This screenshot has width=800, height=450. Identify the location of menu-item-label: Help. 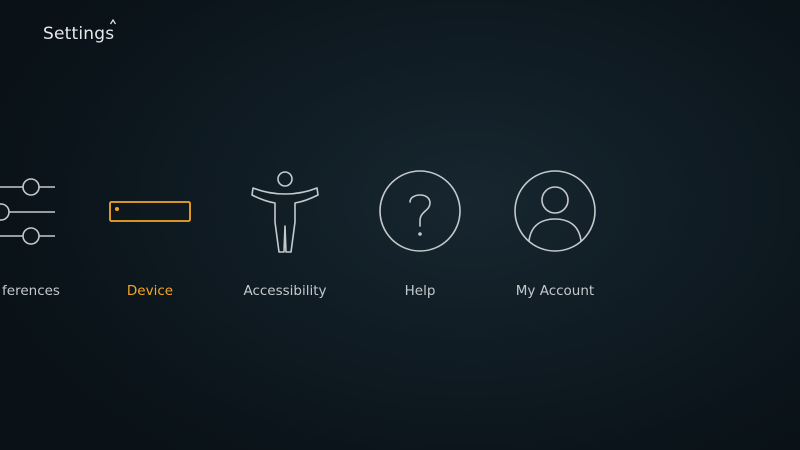
(420, 291).